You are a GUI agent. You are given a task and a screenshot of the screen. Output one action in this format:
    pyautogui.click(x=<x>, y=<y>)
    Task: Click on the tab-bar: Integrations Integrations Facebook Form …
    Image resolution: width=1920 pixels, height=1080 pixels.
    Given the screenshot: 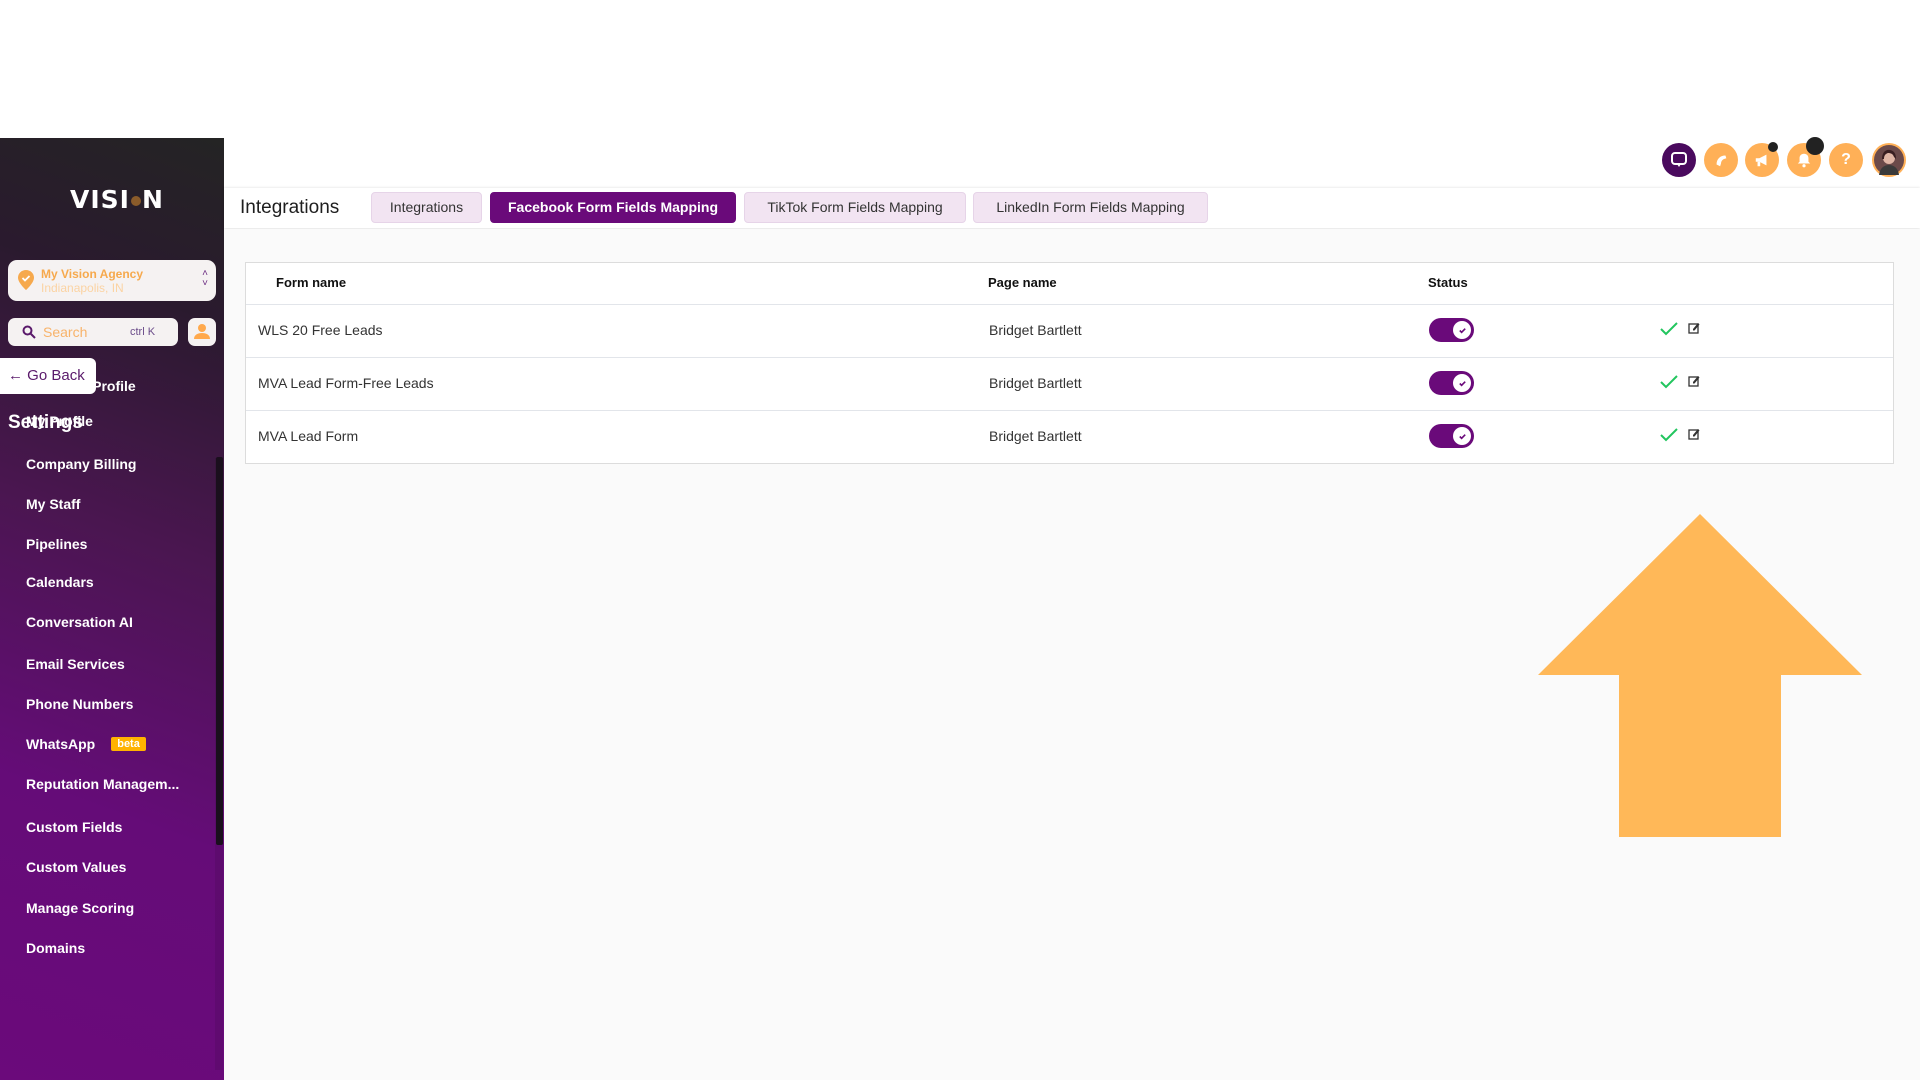 What is the action you would take?
    pyautogui.click(x=1072, y=208)
    